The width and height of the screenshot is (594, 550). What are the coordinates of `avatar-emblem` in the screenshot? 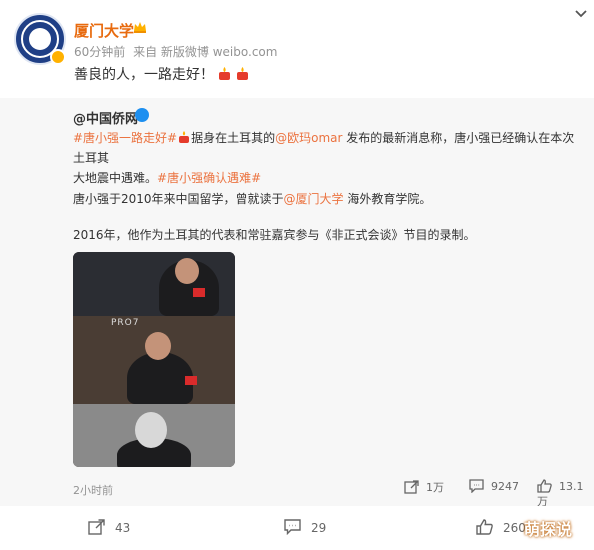 It's located at (40, 39).